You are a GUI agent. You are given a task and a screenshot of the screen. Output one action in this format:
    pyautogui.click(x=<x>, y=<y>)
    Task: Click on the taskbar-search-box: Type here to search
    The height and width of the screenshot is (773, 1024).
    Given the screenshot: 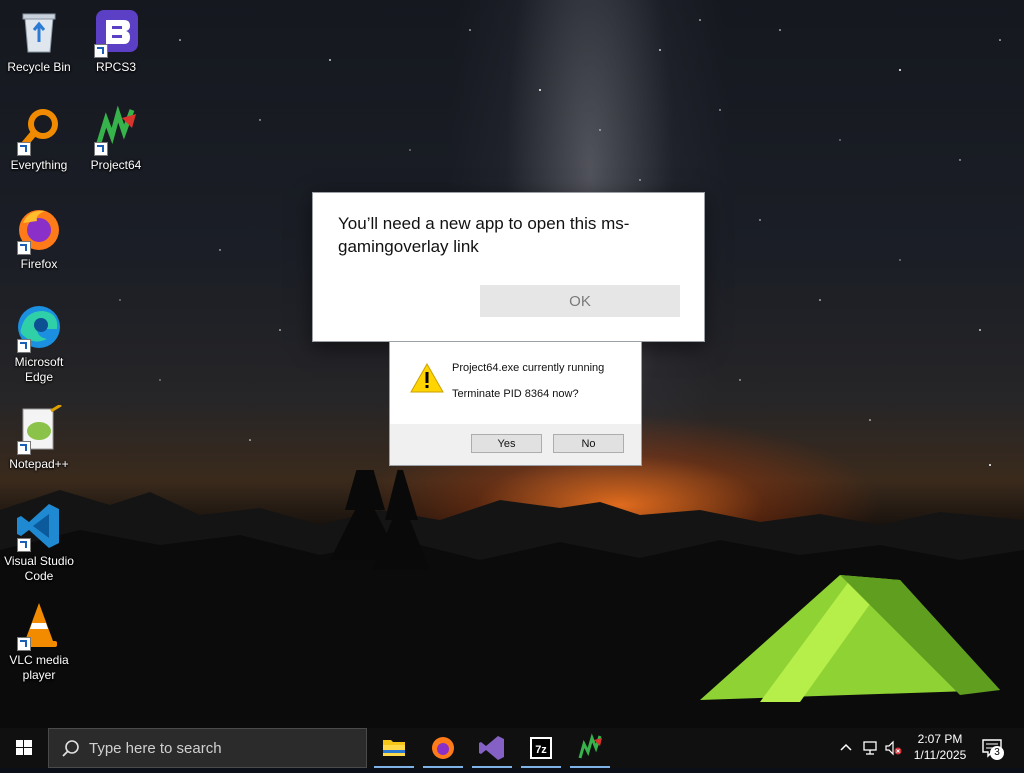 What is the action you would take?
    pyautogui.click(x=207, y=748)
    